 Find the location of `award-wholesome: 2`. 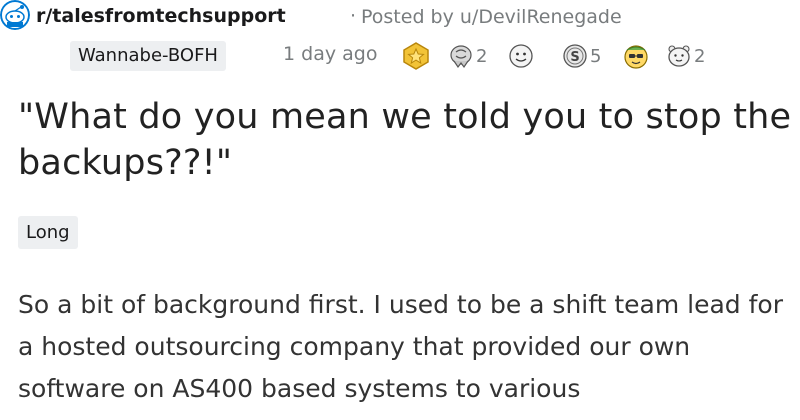

award-wholesome: 2 is located at coordinates (685, 56).